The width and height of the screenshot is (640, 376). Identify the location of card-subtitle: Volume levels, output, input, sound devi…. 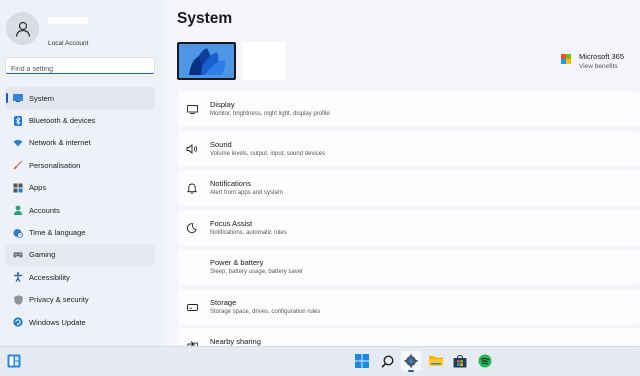
(268, 154).